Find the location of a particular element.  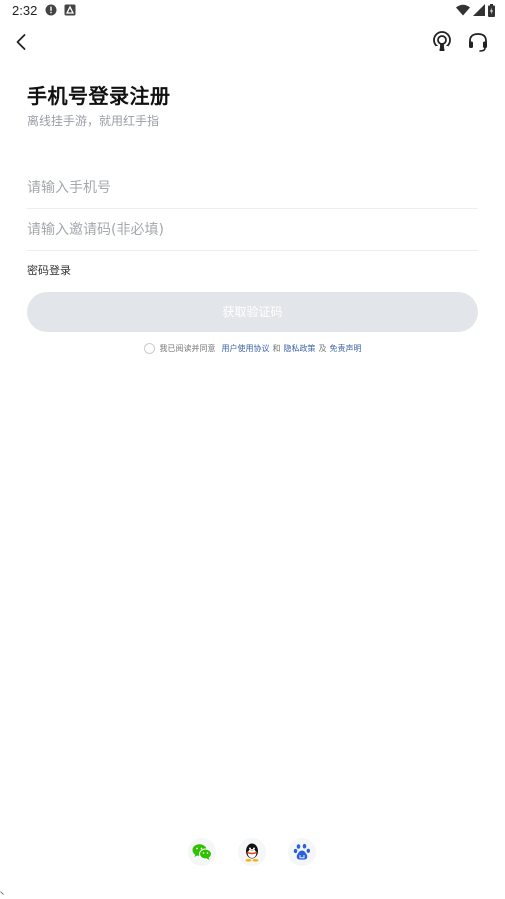

qq-icon is located at coordinates (252, 852).